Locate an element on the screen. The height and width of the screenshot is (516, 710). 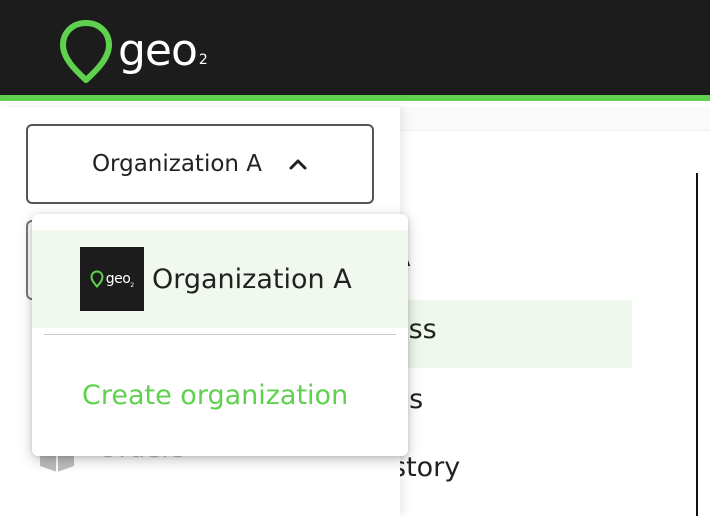
organization-logo: geo 2 is located at coordinates (112, 279).